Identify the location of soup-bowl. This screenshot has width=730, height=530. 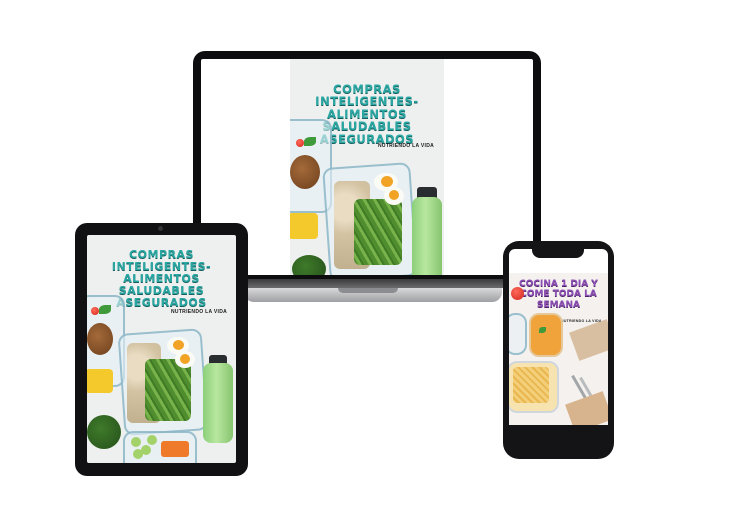
(546, 335).